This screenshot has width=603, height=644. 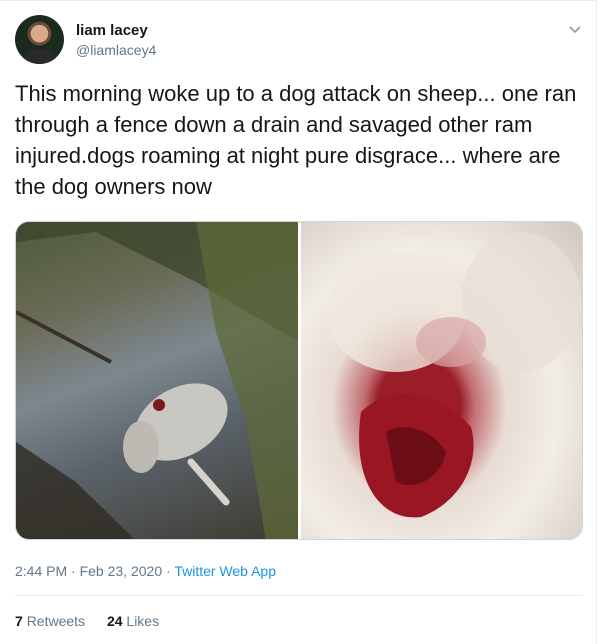 What do you see at coordinates (39, 39) in the screenshot?
I see `avatar` at bounding box center [39, 39].